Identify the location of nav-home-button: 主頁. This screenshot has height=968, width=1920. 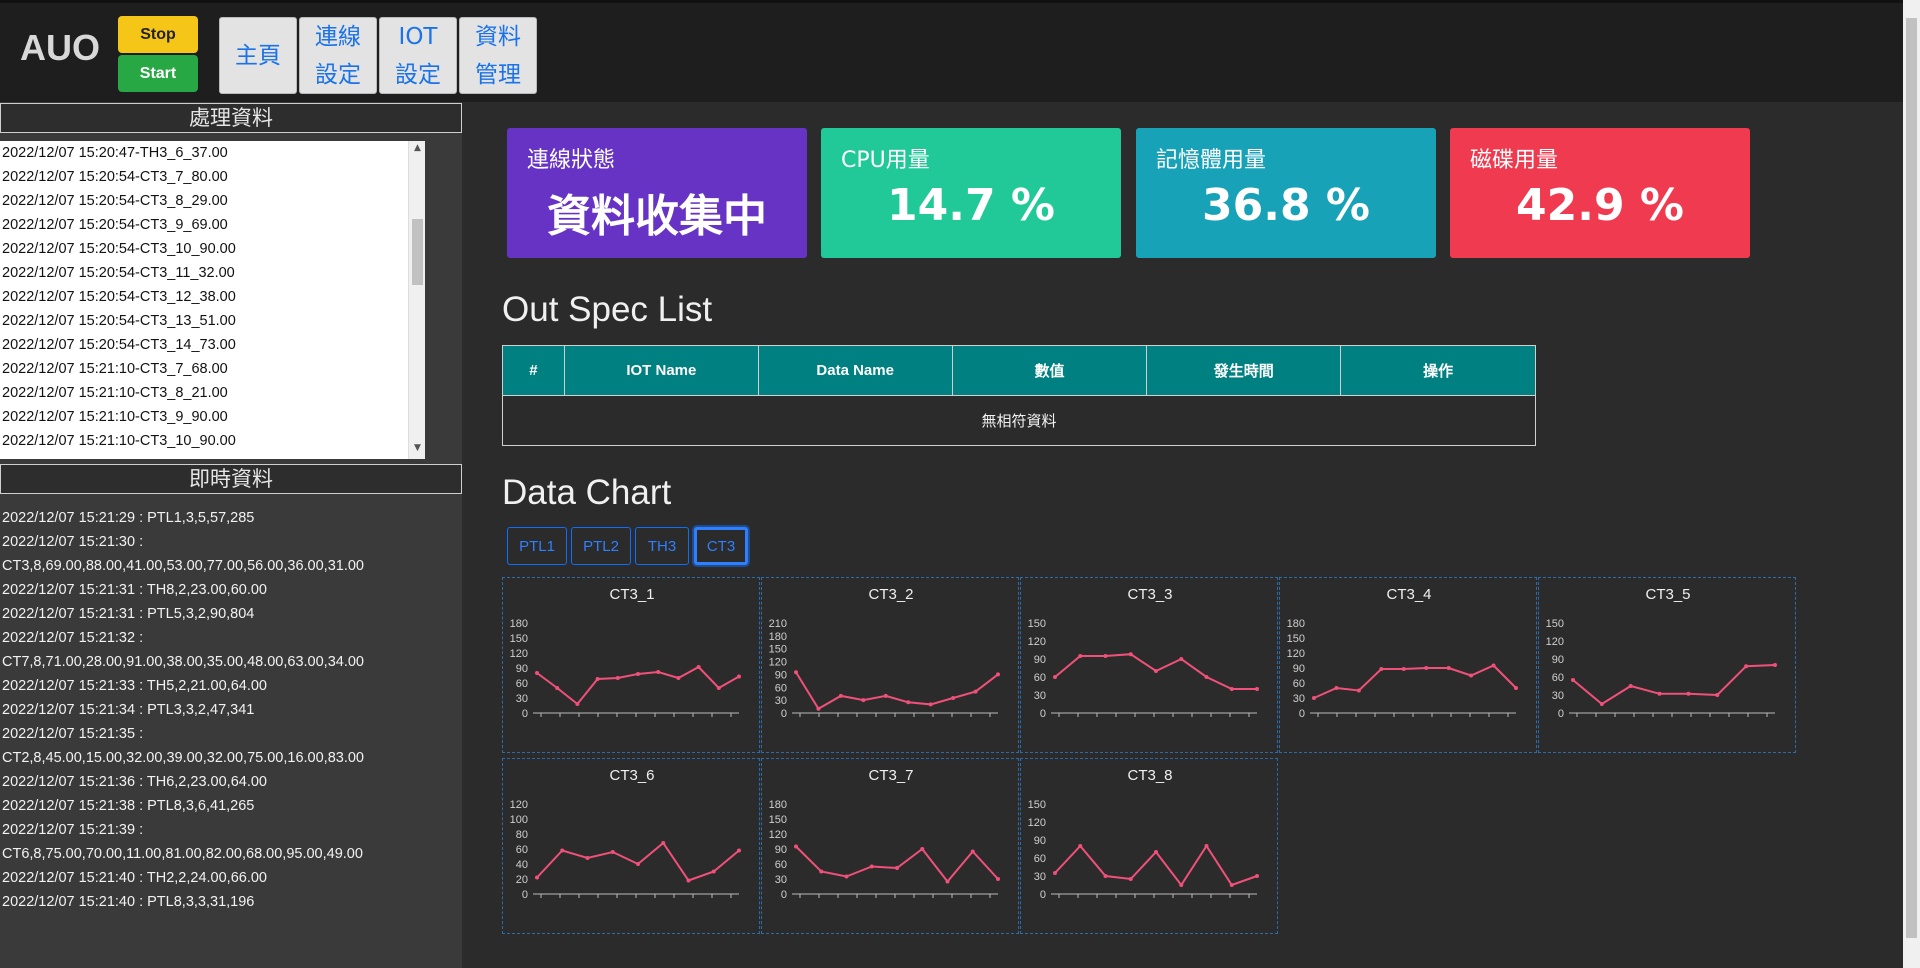
(258, 55).